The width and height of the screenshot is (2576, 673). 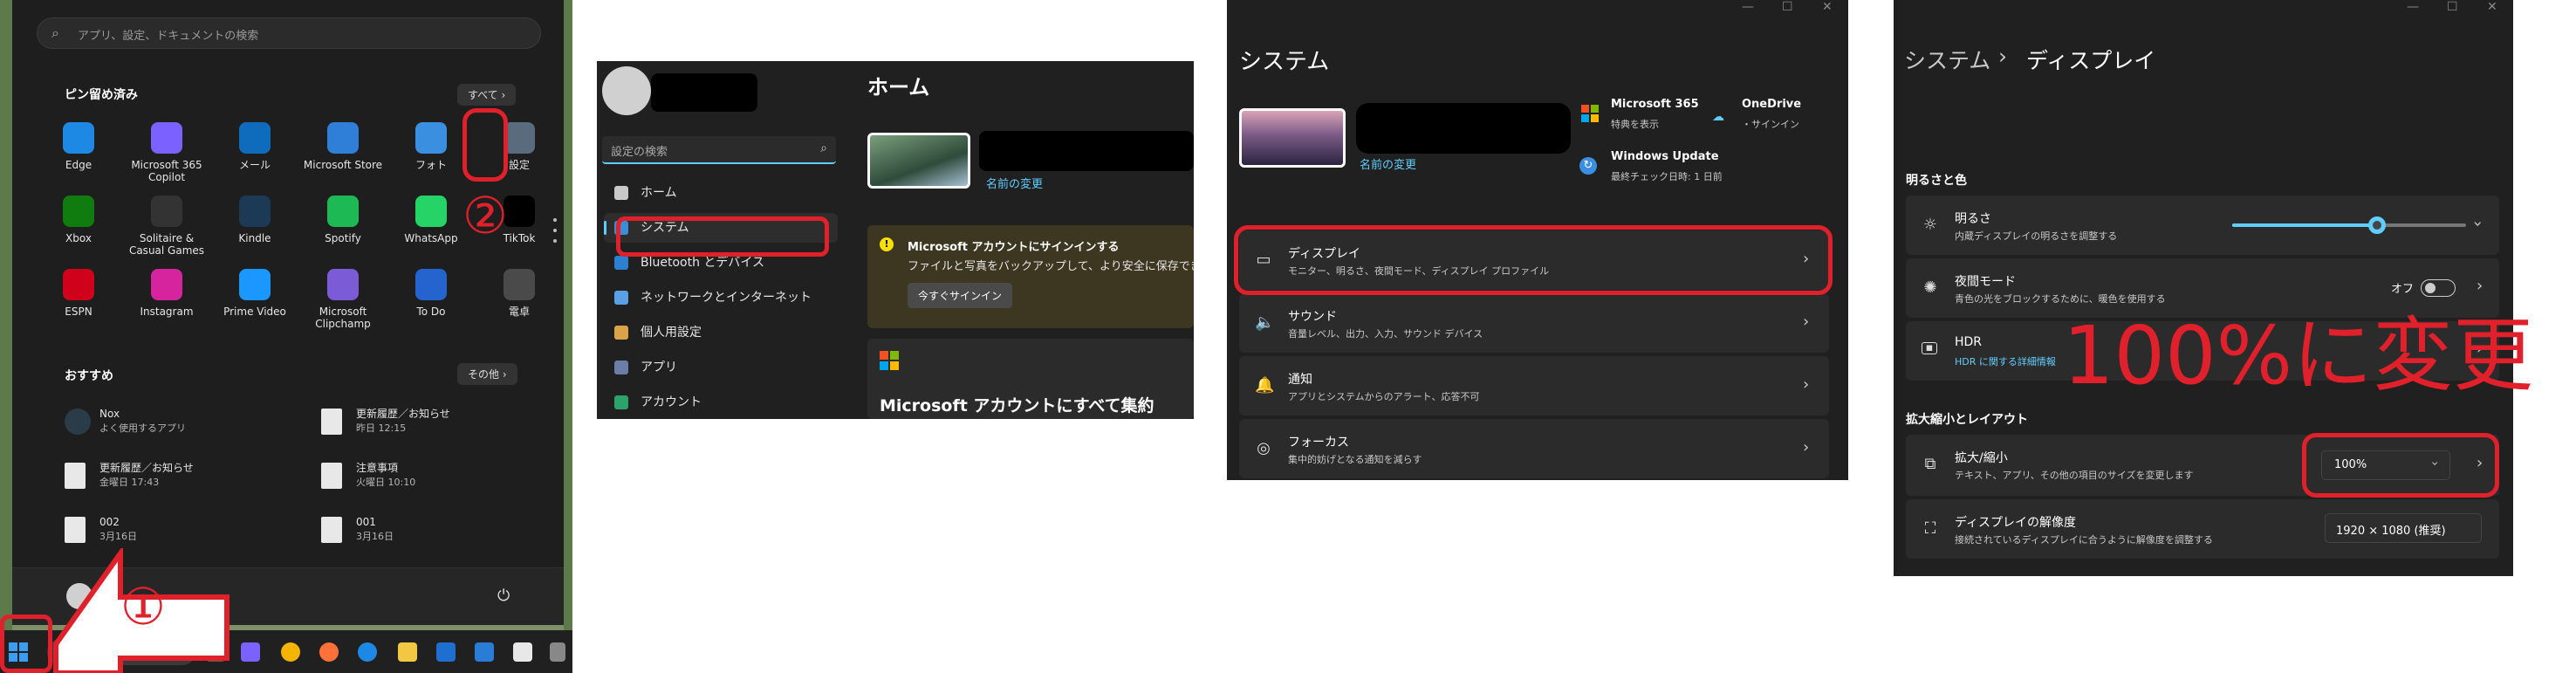 I want to click on hdr-learn-more-link: HDR に関する詳細情報, so click(x=2006, y=361).